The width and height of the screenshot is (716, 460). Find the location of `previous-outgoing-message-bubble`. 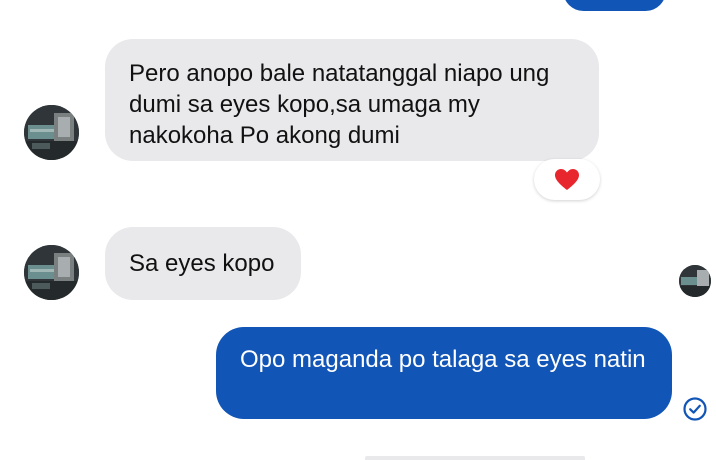

previous-outgoing-message-bubble is located at coordinates (614, 5).